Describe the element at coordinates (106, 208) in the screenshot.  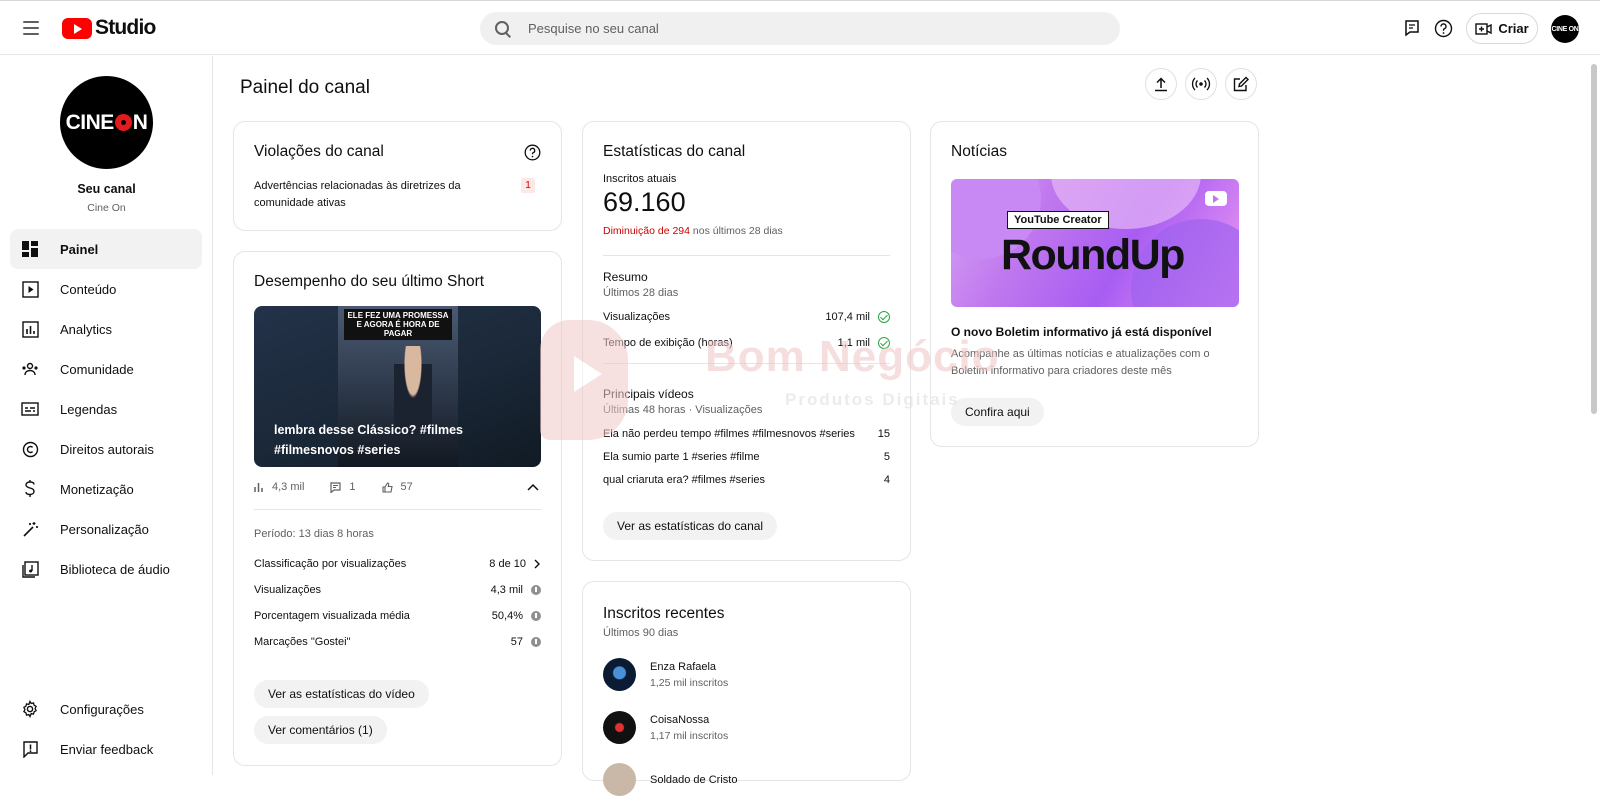
I see `channel-name: Cine On` at that location.